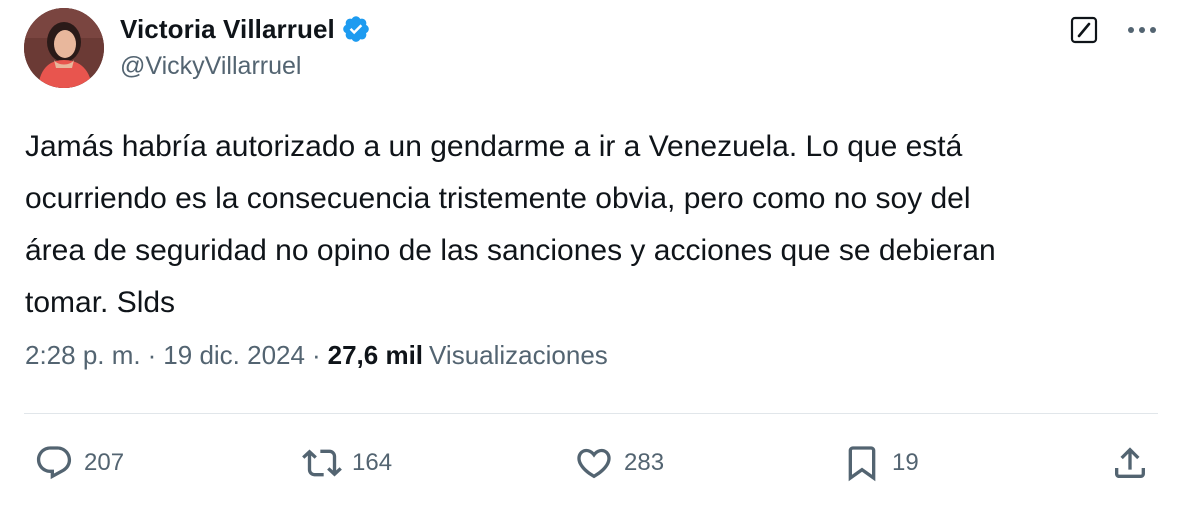 Image resolution: width=1200 pixels, height=510 pixels. What do you see at coordinates (1084, 30) in the screenshot?
I see `grok-icon` at bounding box center [1084, 30].